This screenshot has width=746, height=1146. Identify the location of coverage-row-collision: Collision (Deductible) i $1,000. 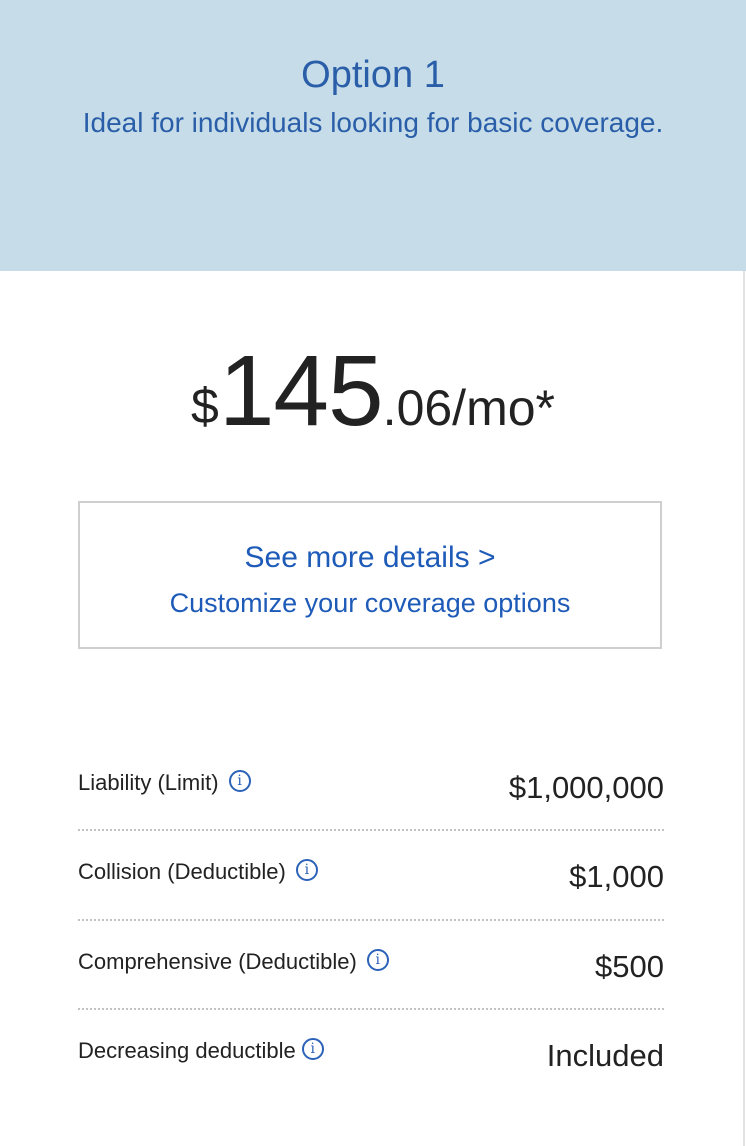
(371, 877).